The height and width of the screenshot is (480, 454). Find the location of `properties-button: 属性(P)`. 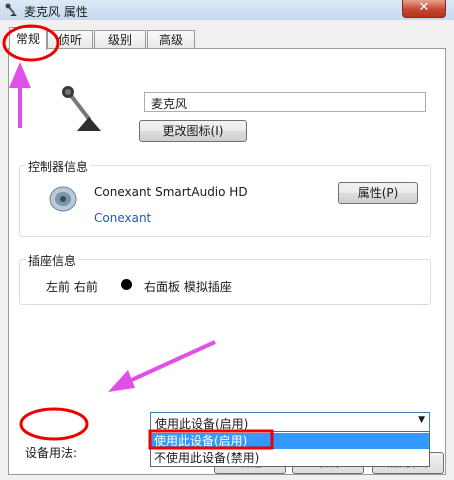

properties-button: 属性(P) is located at coordinates (378, 193).